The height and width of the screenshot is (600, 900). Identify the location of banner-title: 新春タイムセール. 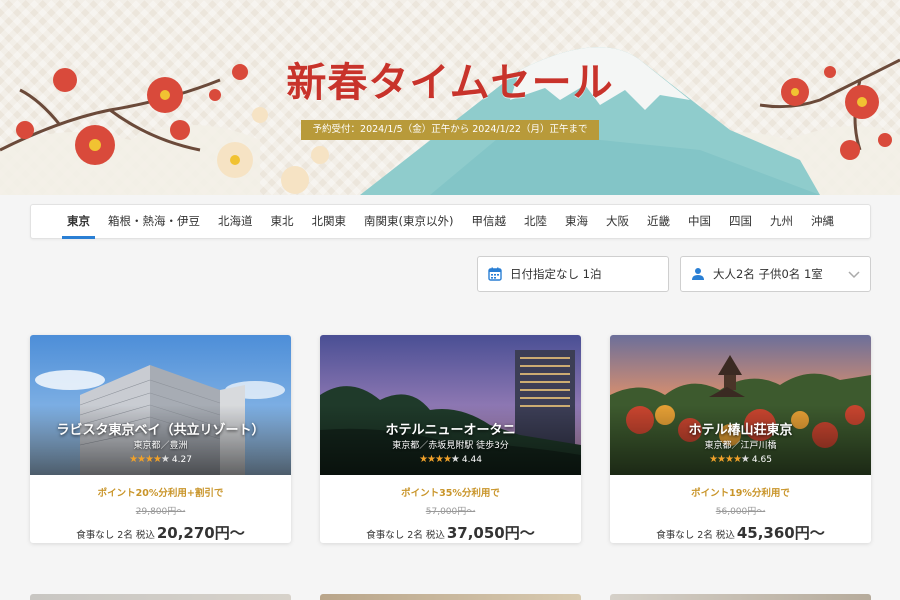
(450, 82).